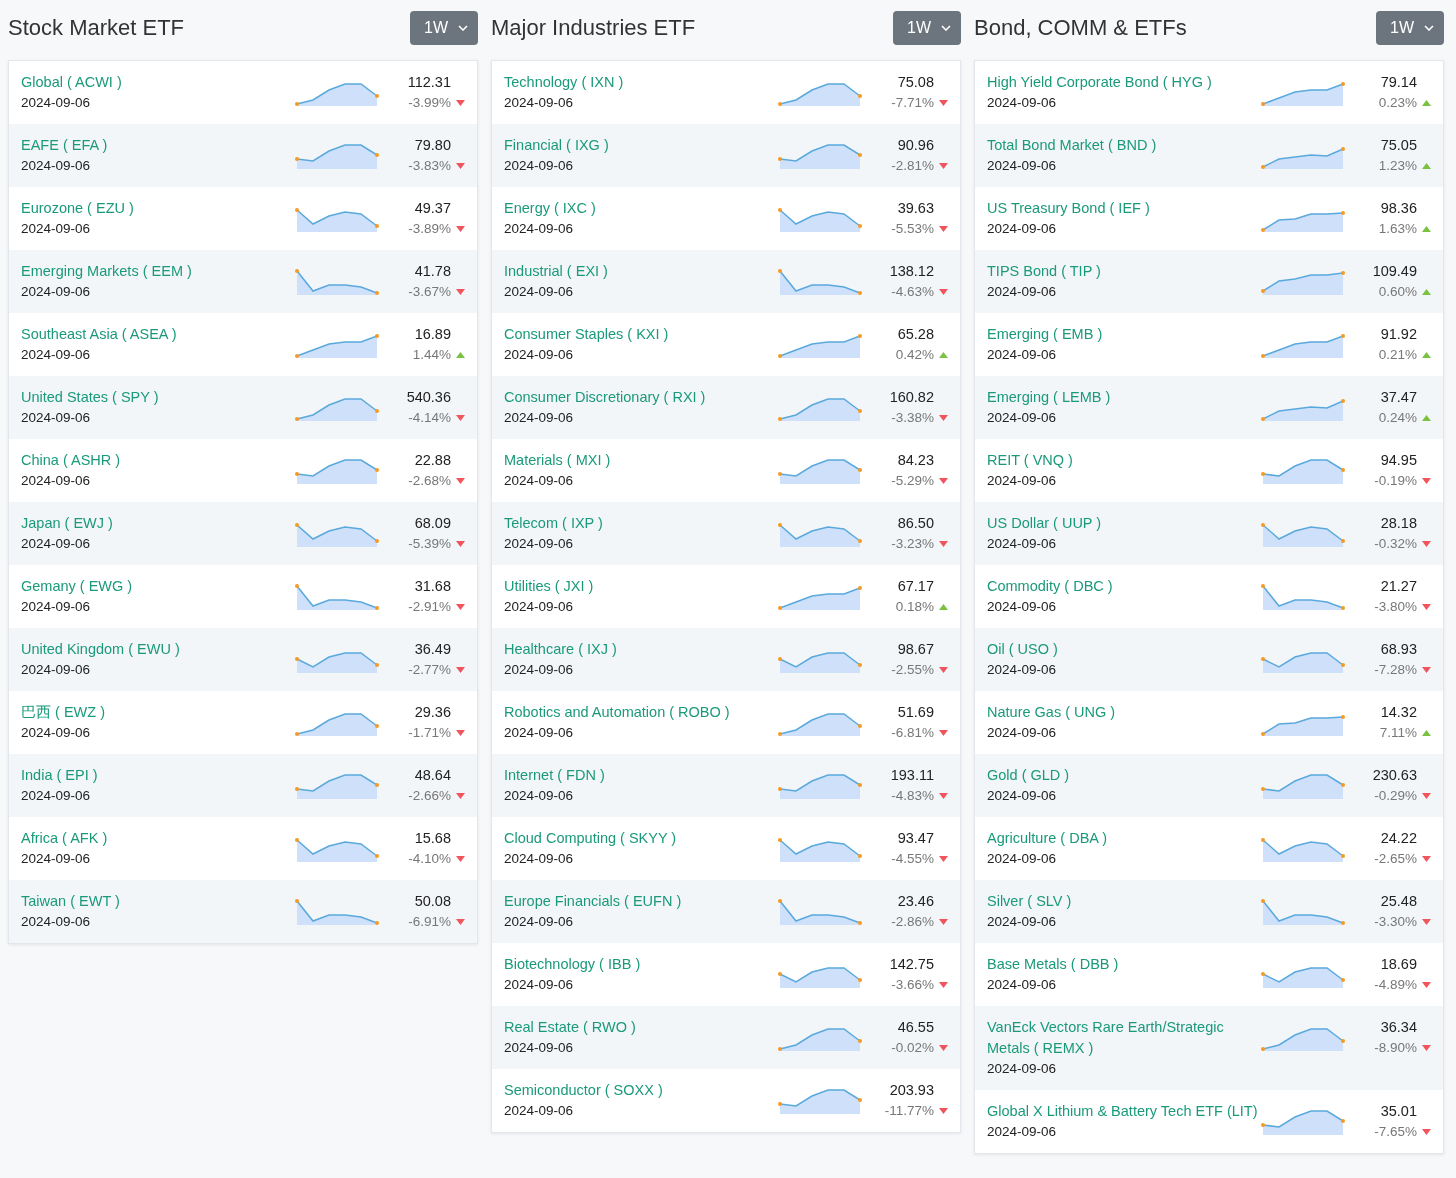 The image size is (1456, 1178). Describe the element at coordinates (1124, 838) in the screenshot. I see `etf-link: Agriculture ( DBA )` at that location.